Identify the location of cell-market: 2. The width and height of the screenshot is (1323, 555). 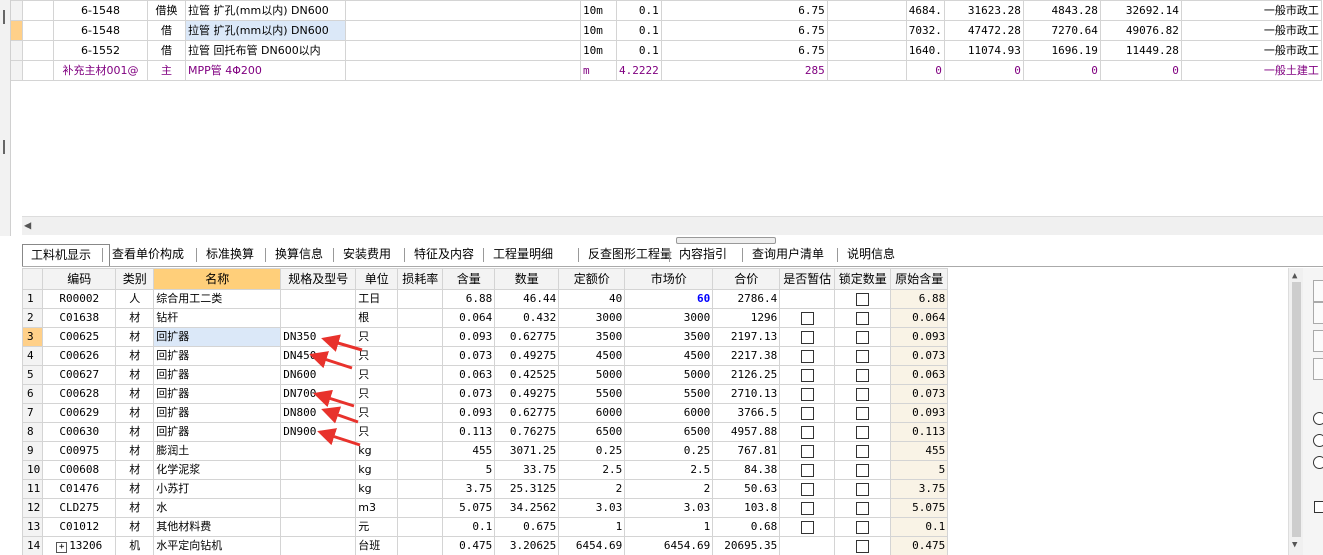
(669, 489).